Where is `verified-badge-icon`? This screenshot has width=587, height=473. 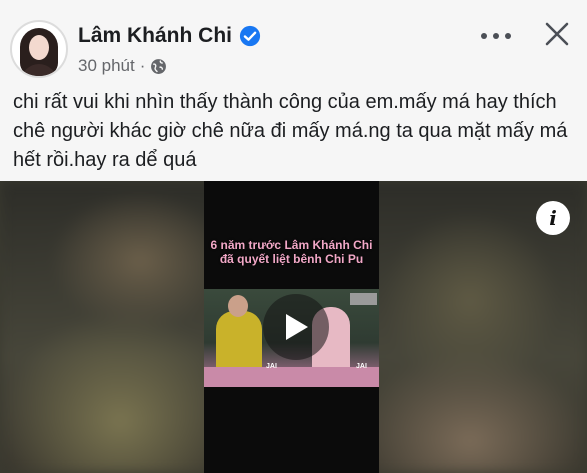 verified-badge-icon is located at coordinates (250, 36).